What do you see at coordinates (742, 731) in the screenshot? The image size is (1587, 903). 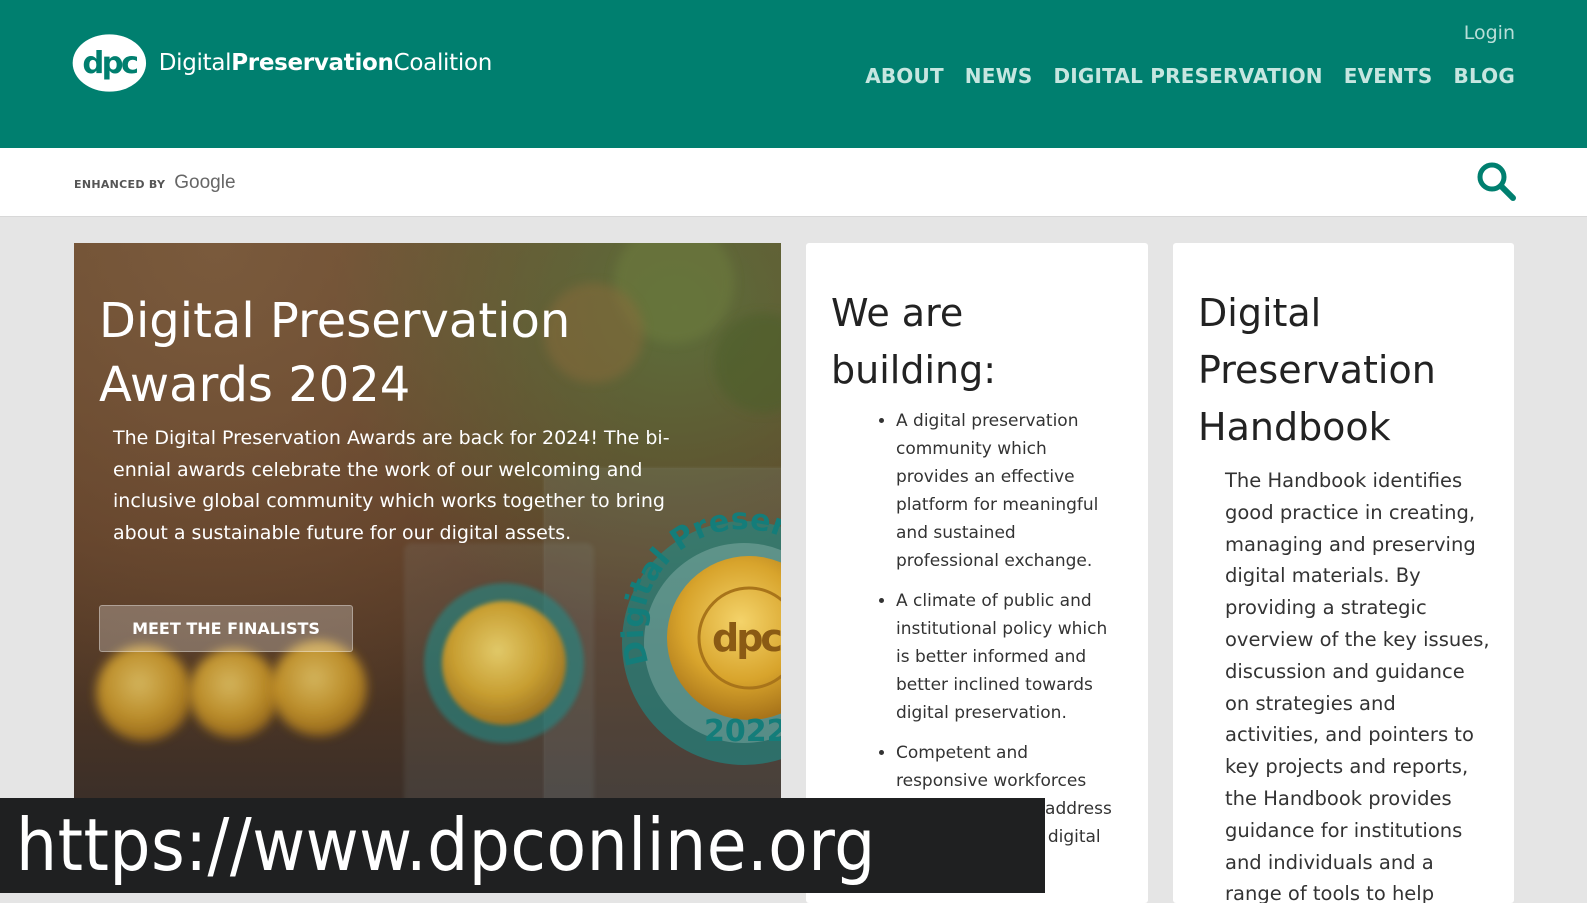 I see `svg-text: 2022` at bounding box center [742, 731].